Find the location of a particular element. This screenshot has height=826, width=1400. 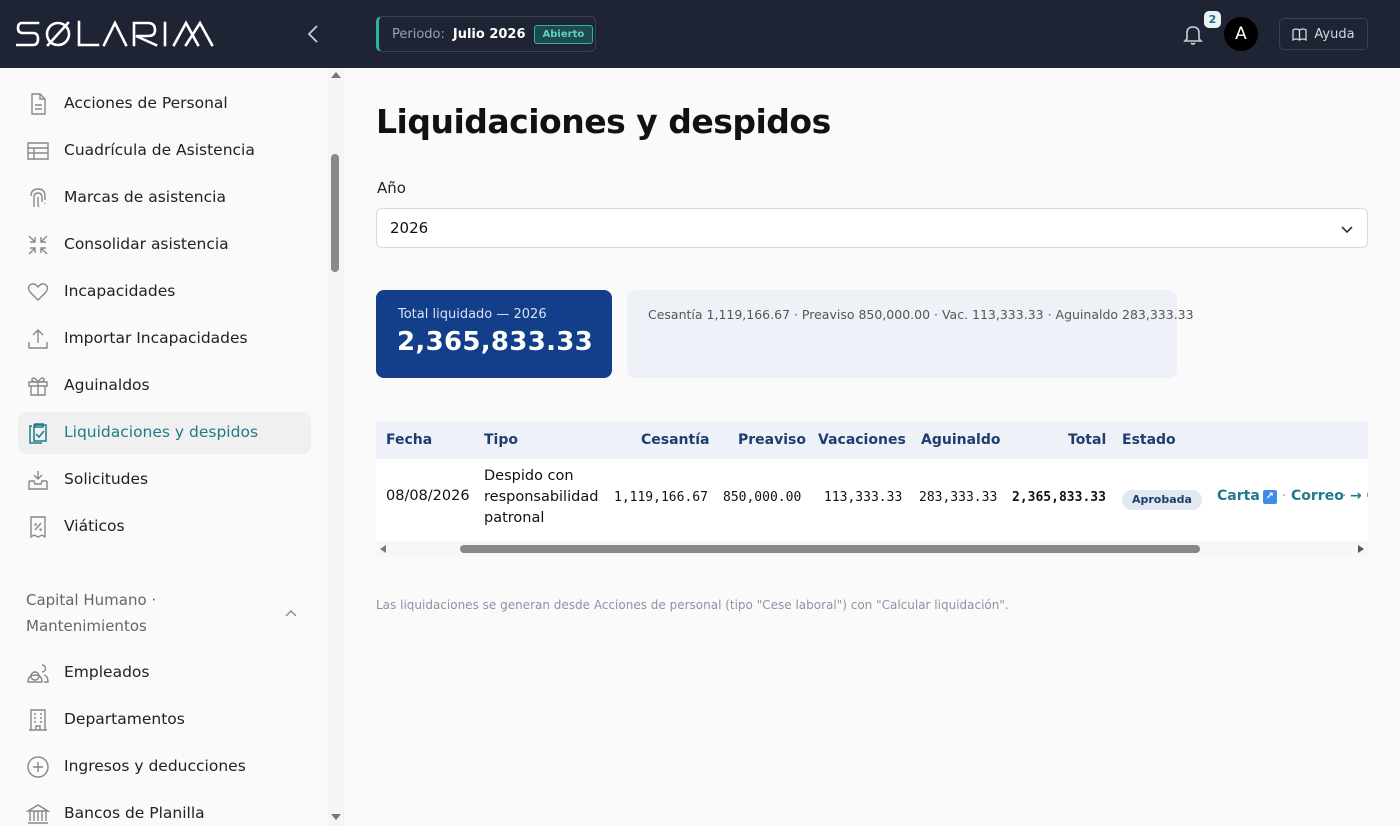

sidebar-item-consolidar-asistencia: Consolidar asistencia is located at coordinates (164, 245).